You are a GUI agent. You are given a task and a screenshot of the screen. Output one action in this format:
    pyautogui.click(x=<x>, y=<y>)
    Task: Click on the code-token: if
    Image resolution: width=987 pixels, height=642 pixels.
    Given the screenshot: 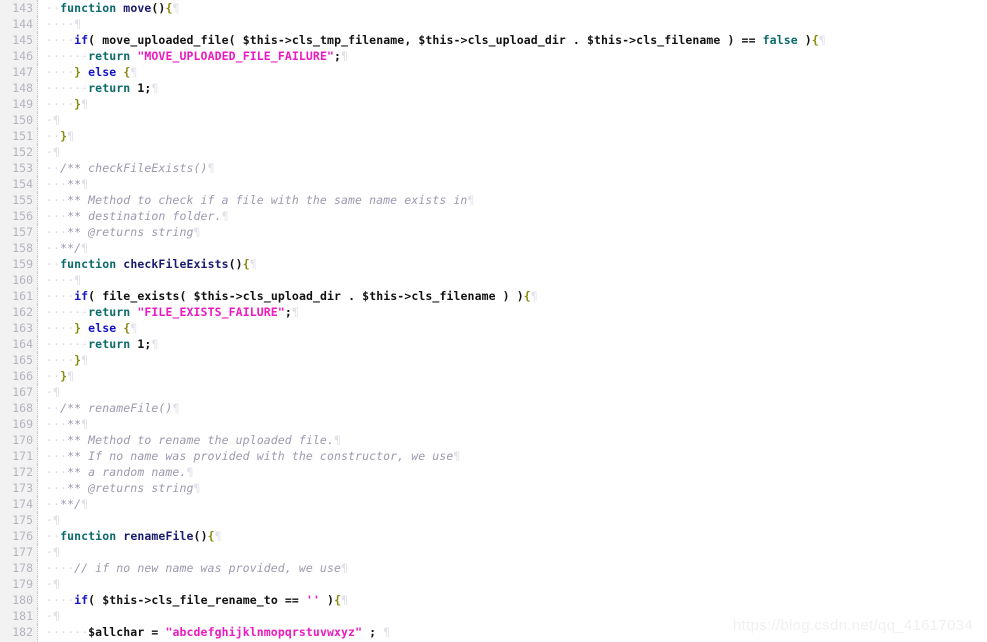 What is the action you would take?
    pyautogui.click(x=81, y=40)
    